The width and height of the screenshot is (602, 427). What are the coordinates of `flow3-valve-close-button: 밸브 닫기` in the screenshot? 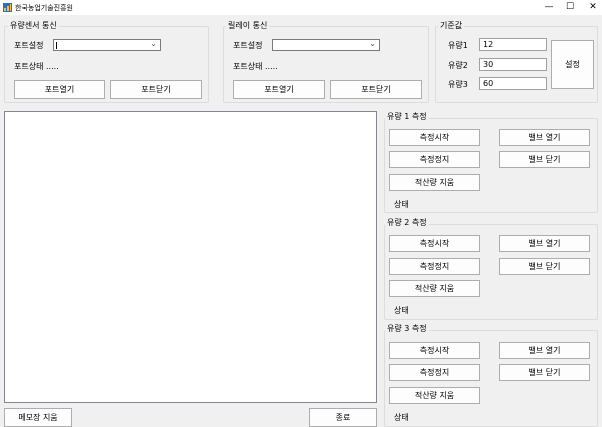 It's located at (544, 372).